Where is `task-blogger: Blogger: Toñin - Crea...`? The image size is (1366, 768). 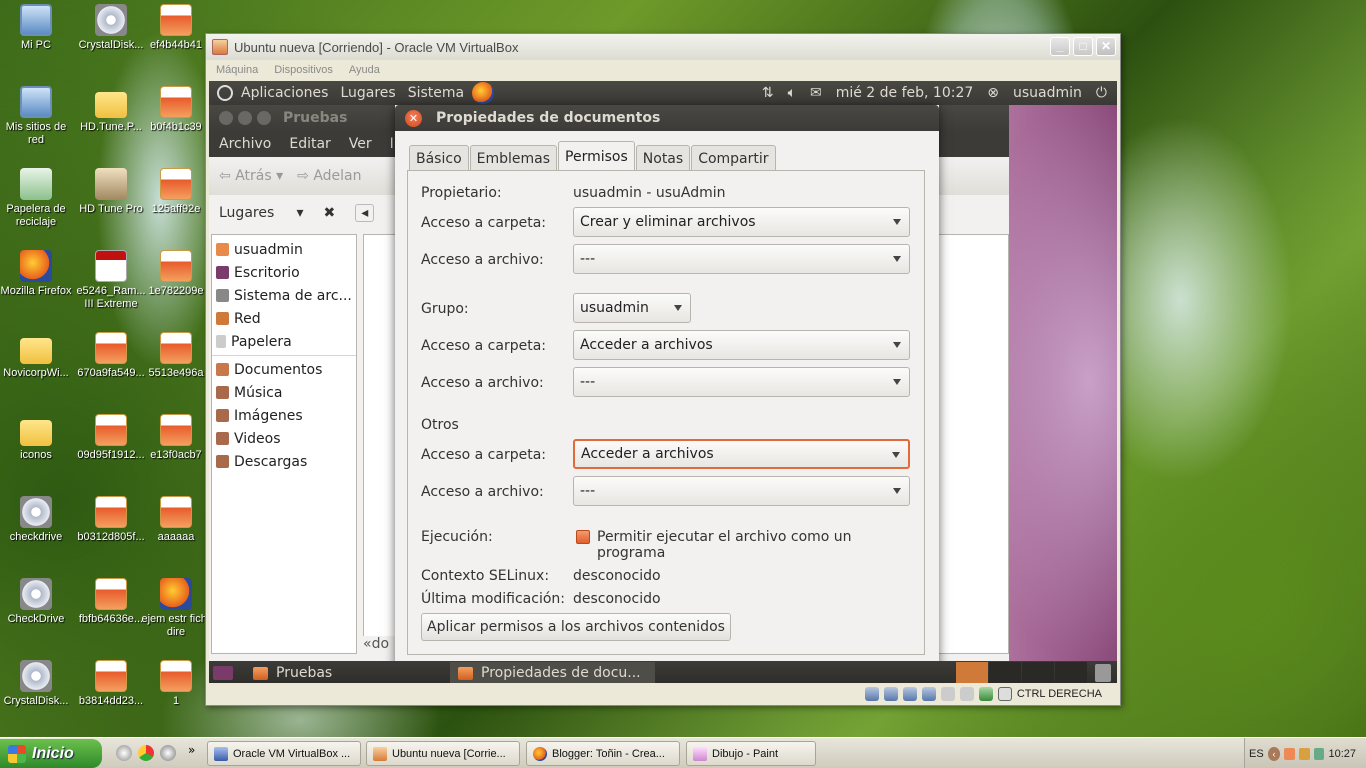 task-blogger: Blogger: Toñin - Crea... is located at coordinates (603, 753).